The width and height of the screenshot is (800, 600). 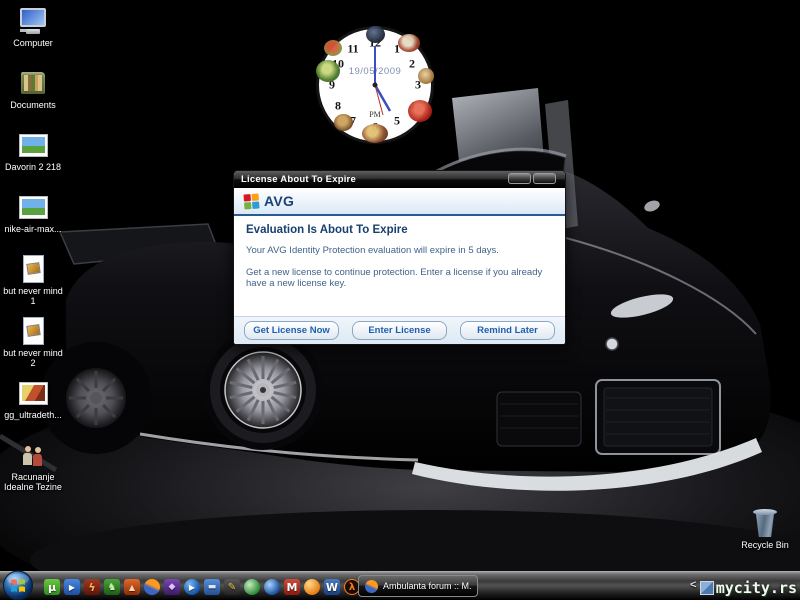 I want to click on dialog-title-bar: License About To Expire, so click(x=399, y=179).